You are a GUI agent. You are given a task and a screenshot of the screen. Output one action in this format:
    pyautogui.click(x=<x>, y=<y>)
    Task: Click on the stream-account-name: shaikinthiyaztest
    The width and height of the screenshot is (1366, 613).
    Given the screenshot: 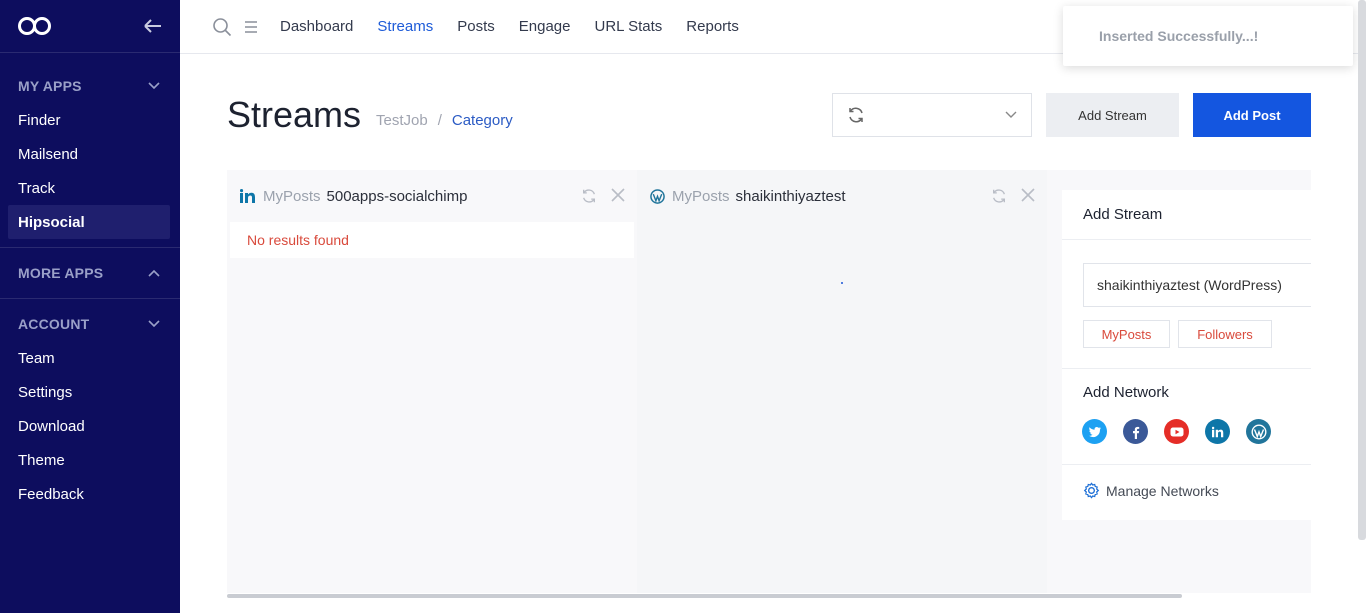 What is the action you would take?
    pyautogui.click(x=790, y=196)
    